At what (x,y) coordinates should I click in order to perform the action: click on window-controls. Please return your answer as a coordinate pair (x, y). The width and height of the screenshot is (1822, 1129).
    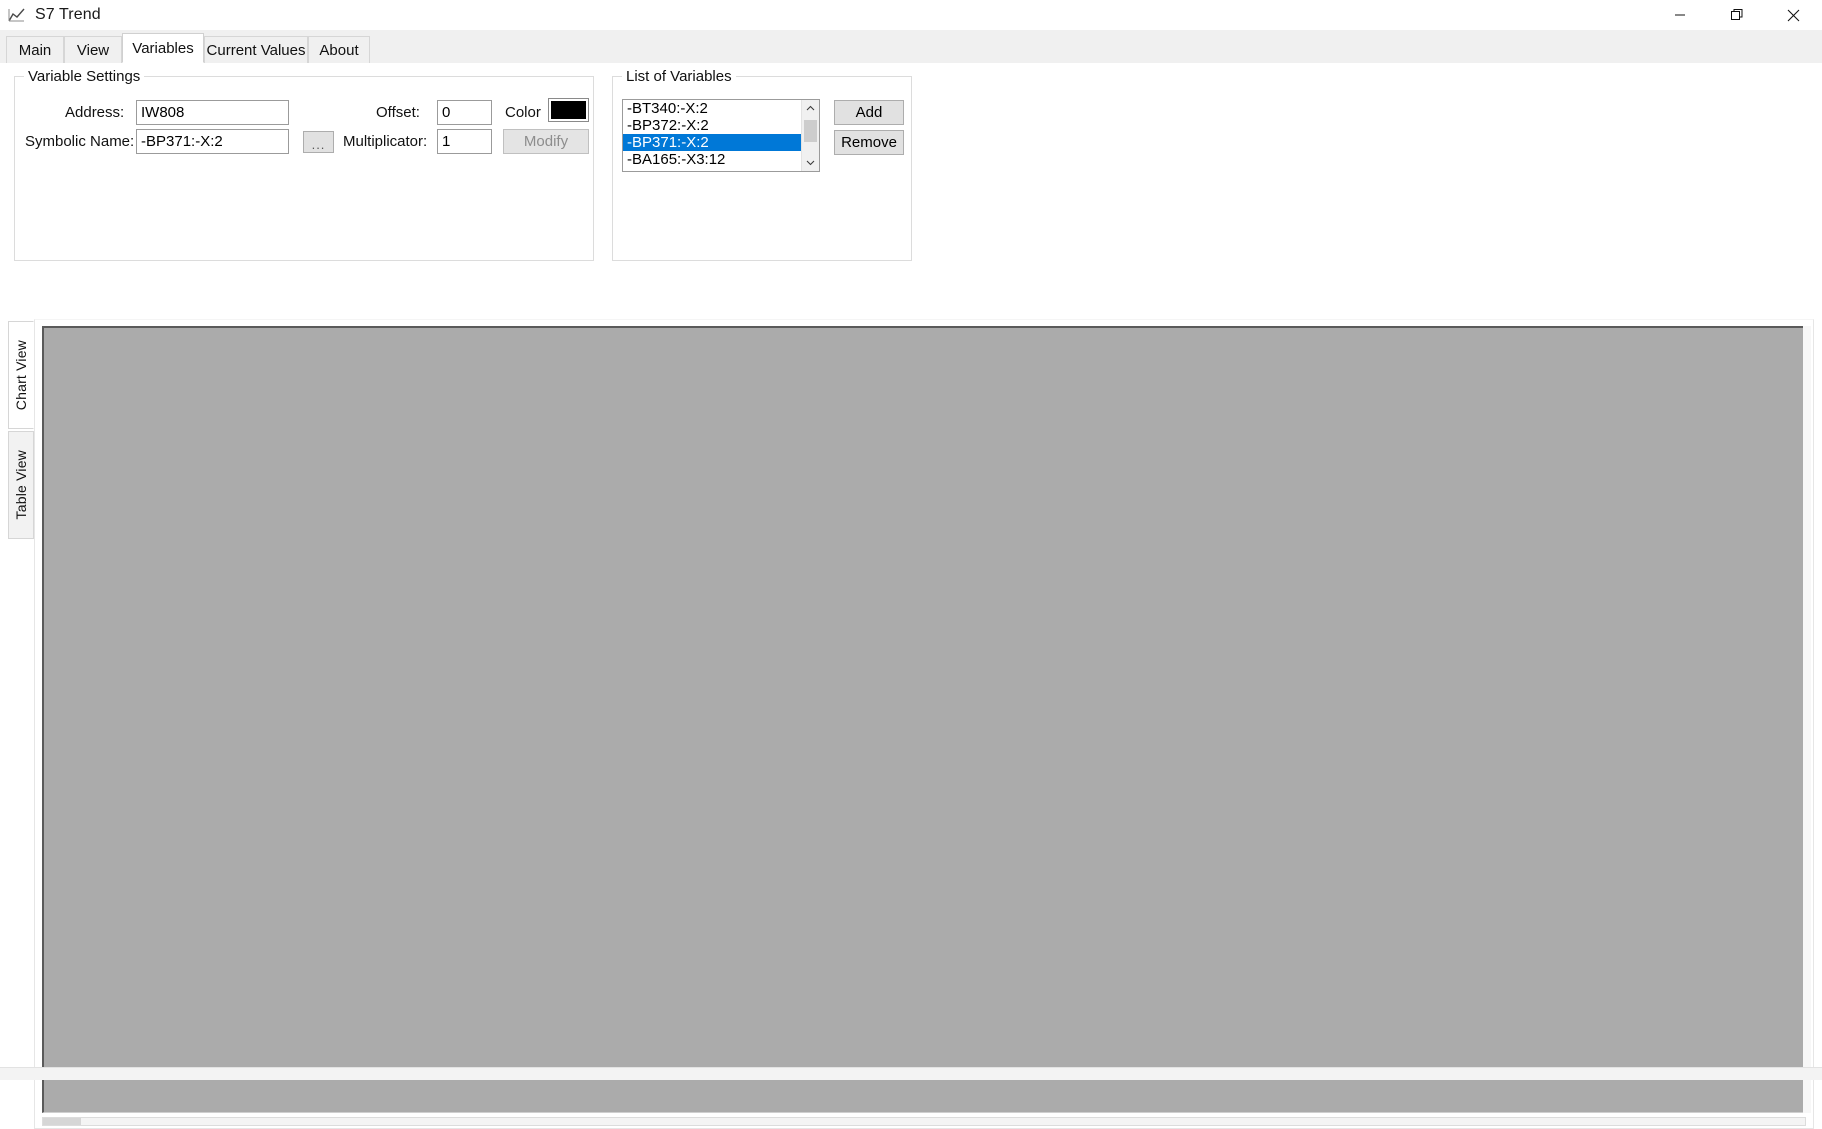
    Looking at the image, I should click on (1736, 15).